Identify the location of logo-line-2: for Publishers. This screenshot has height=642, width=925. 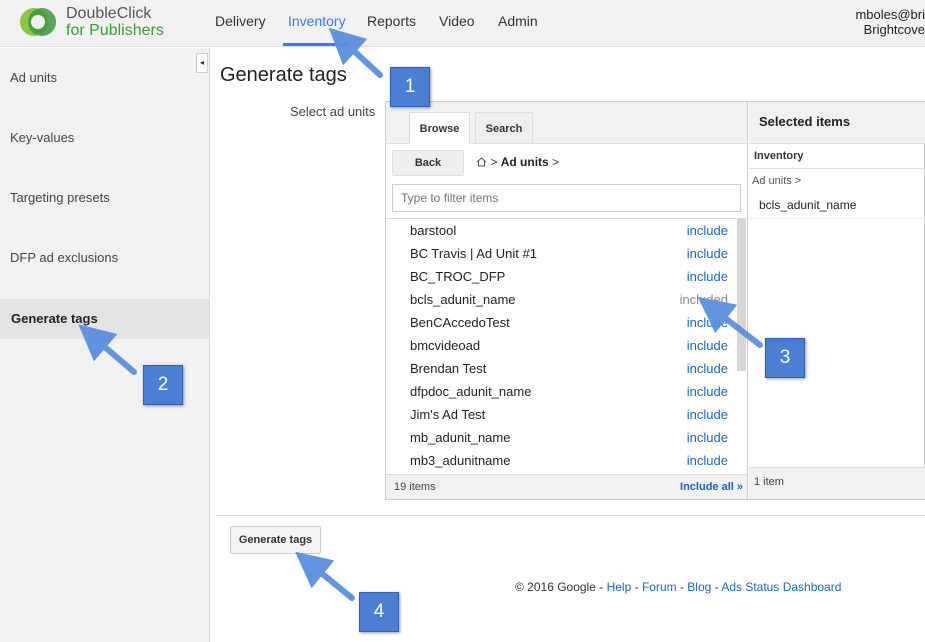
(115, 30).